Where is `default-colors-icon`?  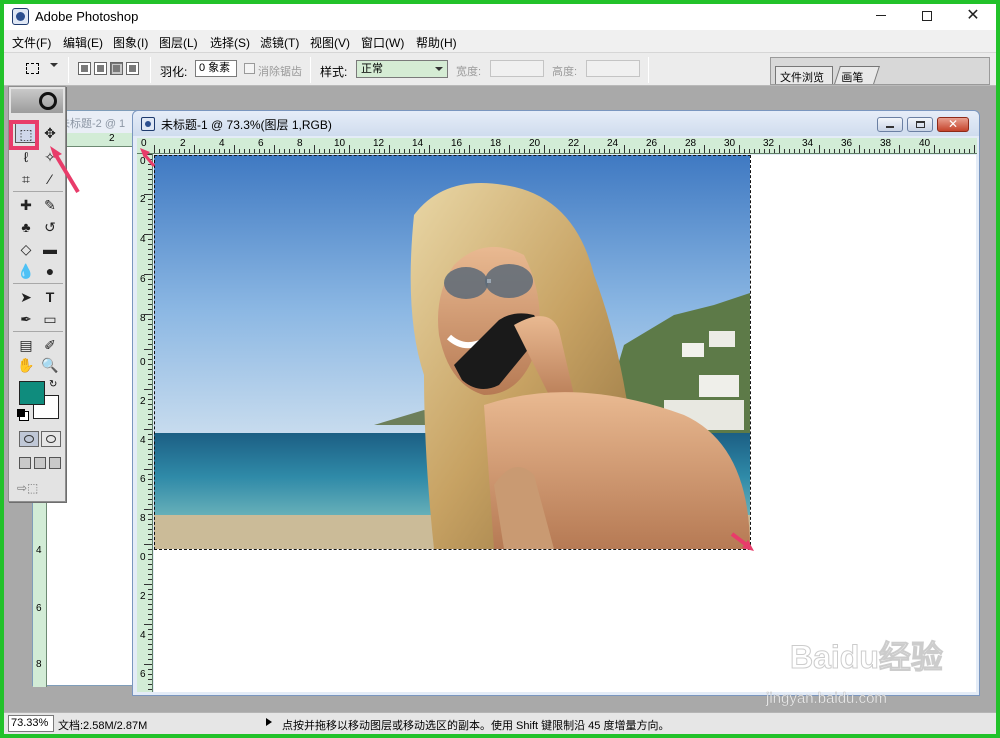
default-colors-icon is located at coordinates (21, 413).